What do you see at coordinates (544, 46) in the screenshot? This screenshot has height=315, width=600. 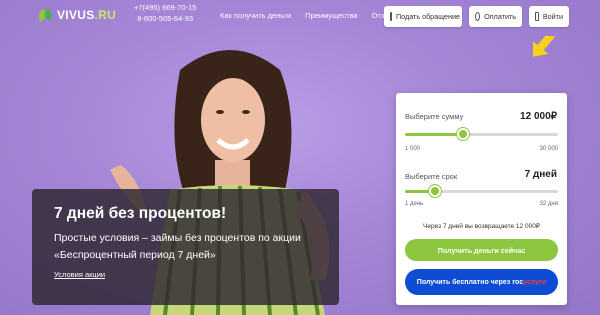 I see `pointer-arrow-icon` at bounding box center [544, 46].